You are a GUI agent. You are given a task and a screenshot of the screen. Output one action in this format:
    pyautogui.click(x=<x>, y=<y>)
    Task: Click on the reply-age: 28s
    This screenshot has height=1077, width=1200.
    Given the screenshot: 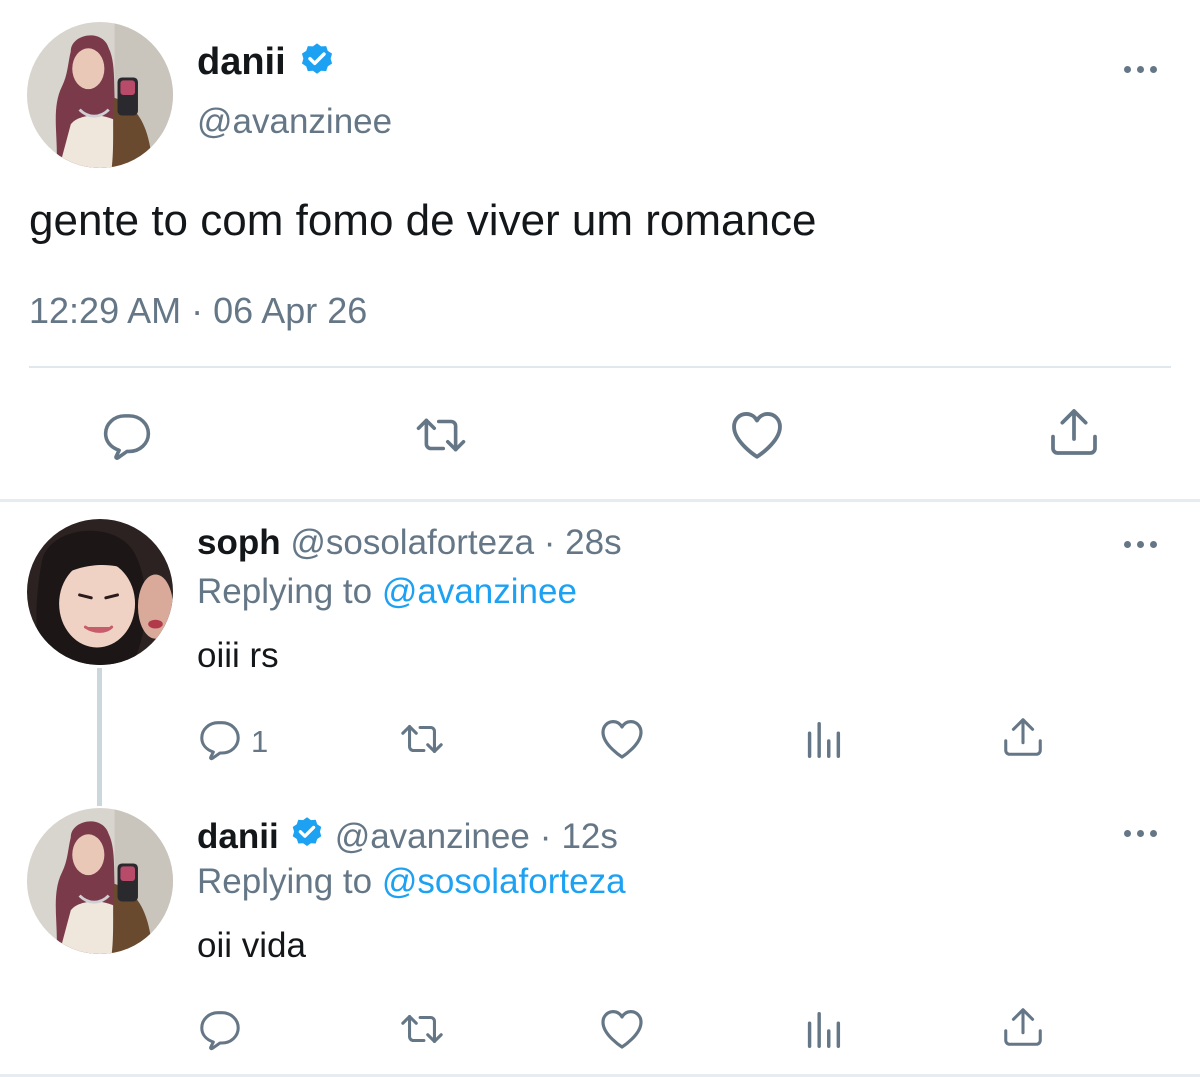 What is the action you would take?
    pyautogui.click(x=593, y=542)
    